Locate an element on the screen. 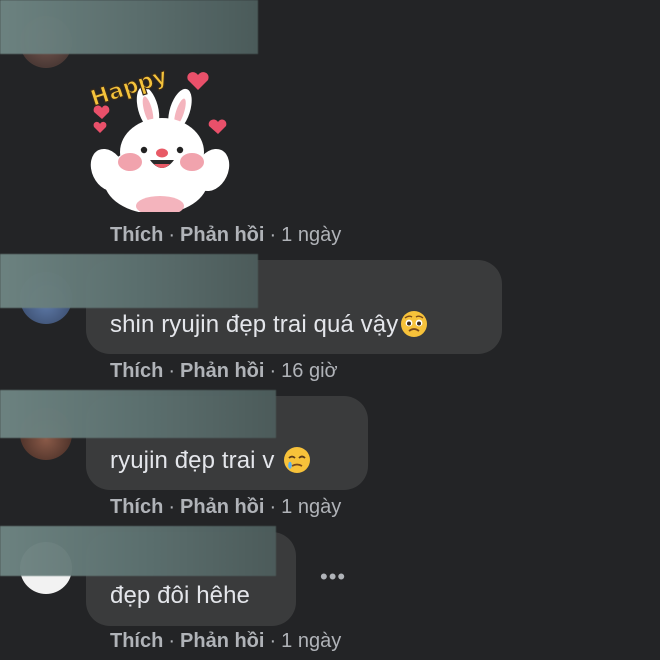 The width and height of the screenshot is (660, 660). bunny-sticker-icon: Happy is located at coordinates (158, 139).